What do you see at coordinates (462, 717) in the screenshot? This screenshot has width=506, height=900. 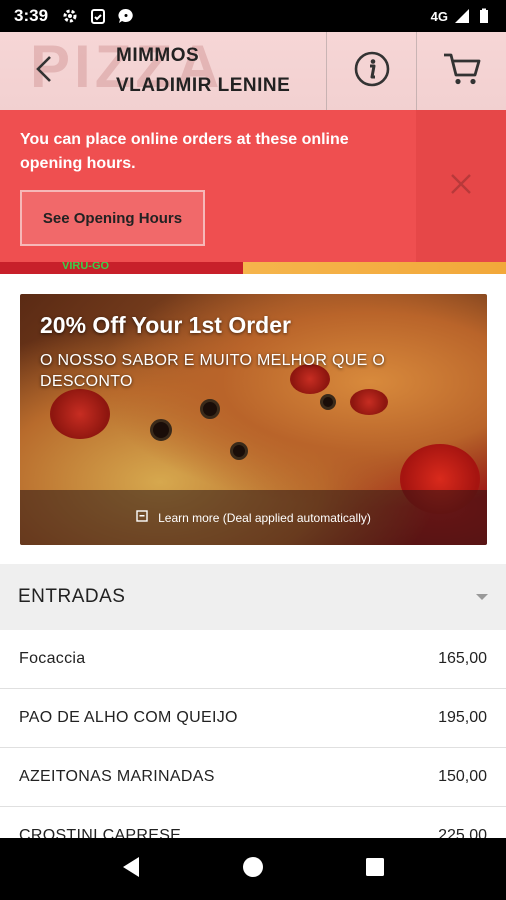 I see `menu-item-price: 195,00` at bounding box center [462, 717].